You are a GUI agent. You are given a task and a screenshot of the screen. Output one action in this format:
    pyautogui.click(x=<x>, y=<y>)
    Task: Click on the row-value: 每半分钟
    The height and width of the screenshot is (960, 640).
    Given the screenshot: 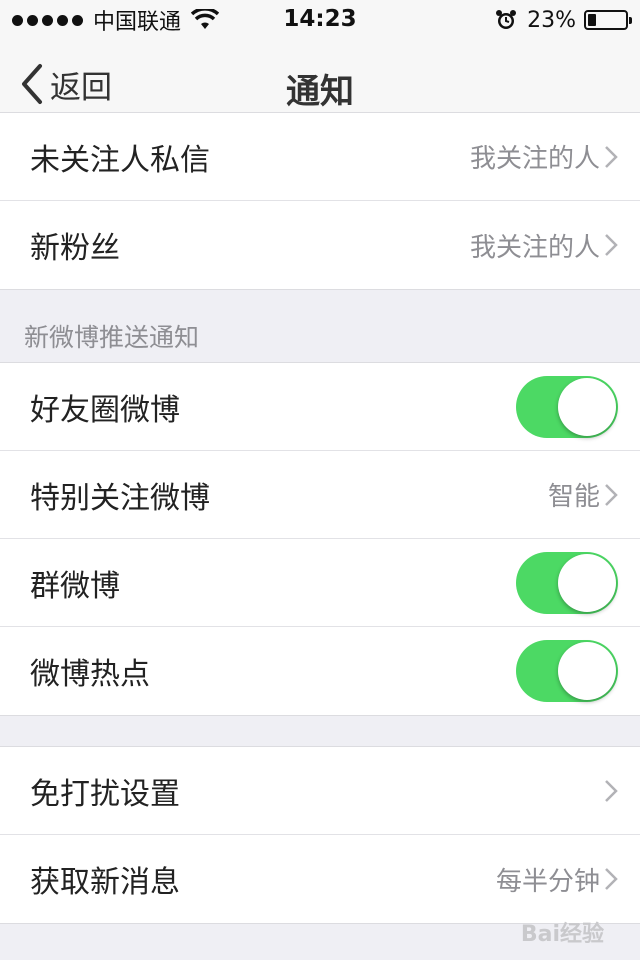 What is the action you would take?
    pyautogui.click(x=547, y=881)
    